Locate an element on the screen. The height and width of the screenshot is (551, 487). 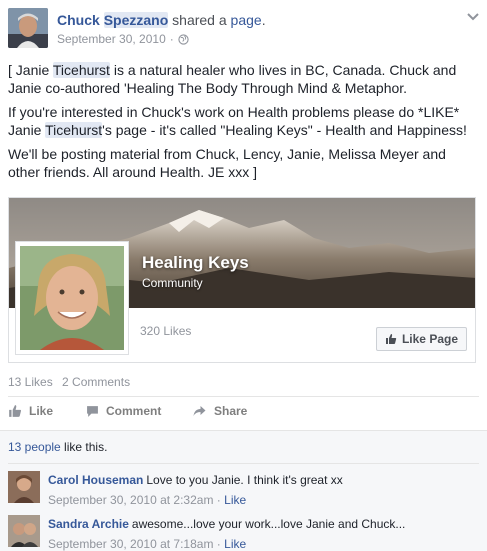
commenter-name-link: Sandra Archie is located at coordinates (88, 524).